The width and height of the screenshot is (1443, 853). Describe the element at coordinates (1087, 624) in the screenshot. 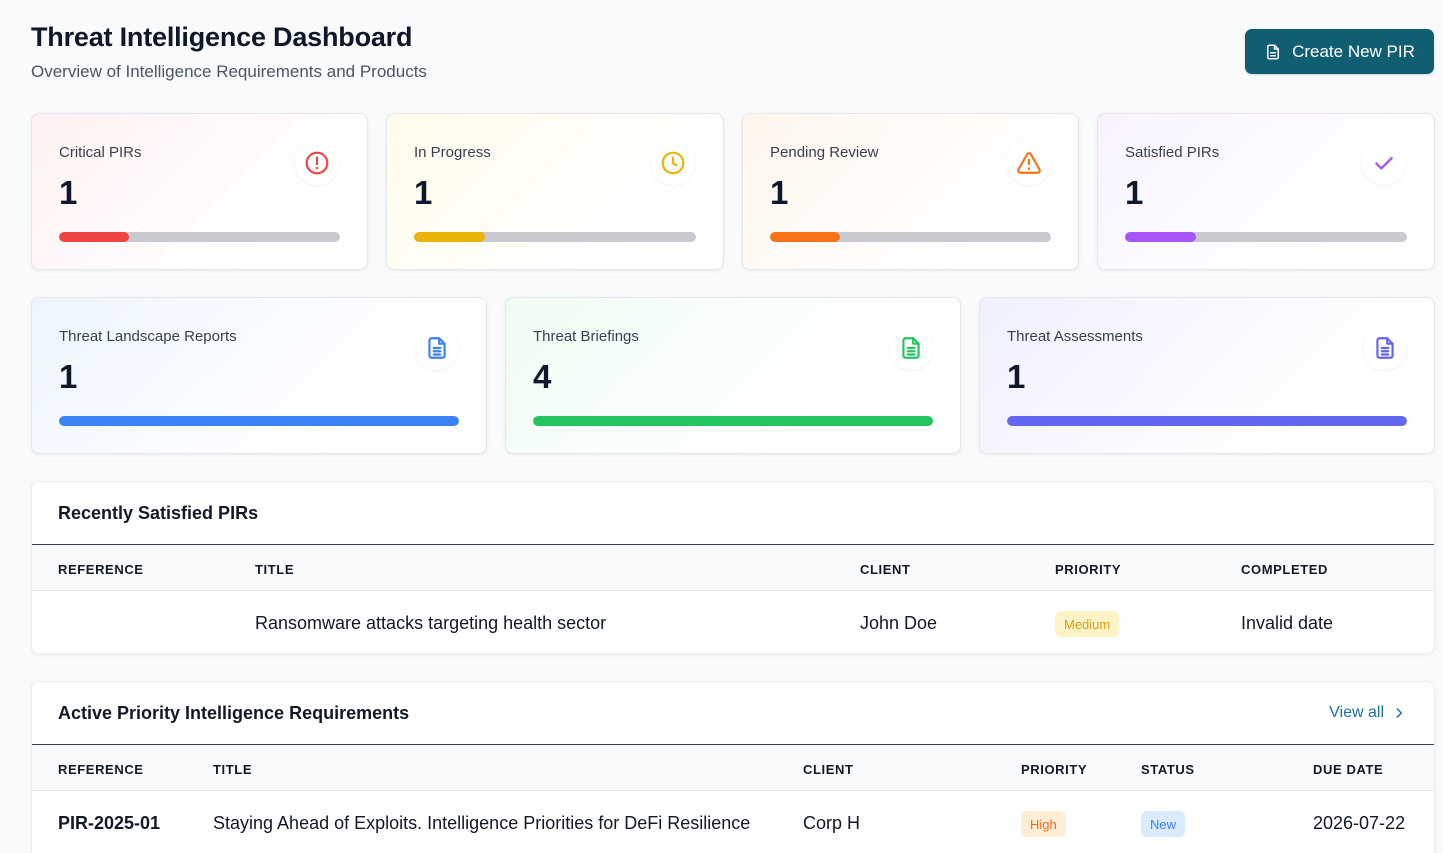

I see `priority-badge: Medium` at that location.